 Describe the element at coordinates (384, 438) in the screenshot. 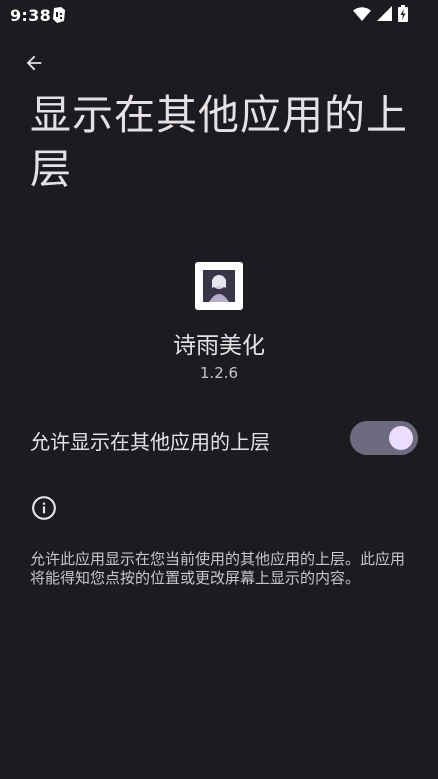

I see `allow-overlay-toggle` at that location.